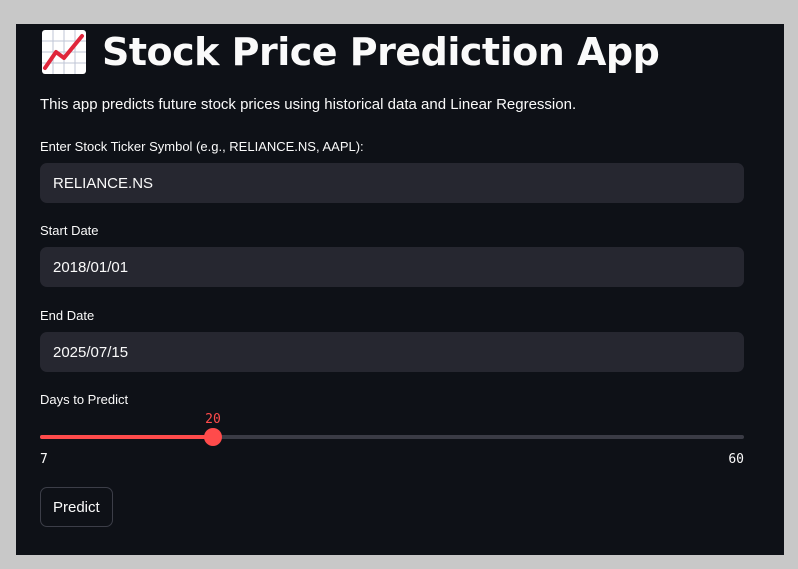  I want to click on days-slider-fill, so click(126, 437).